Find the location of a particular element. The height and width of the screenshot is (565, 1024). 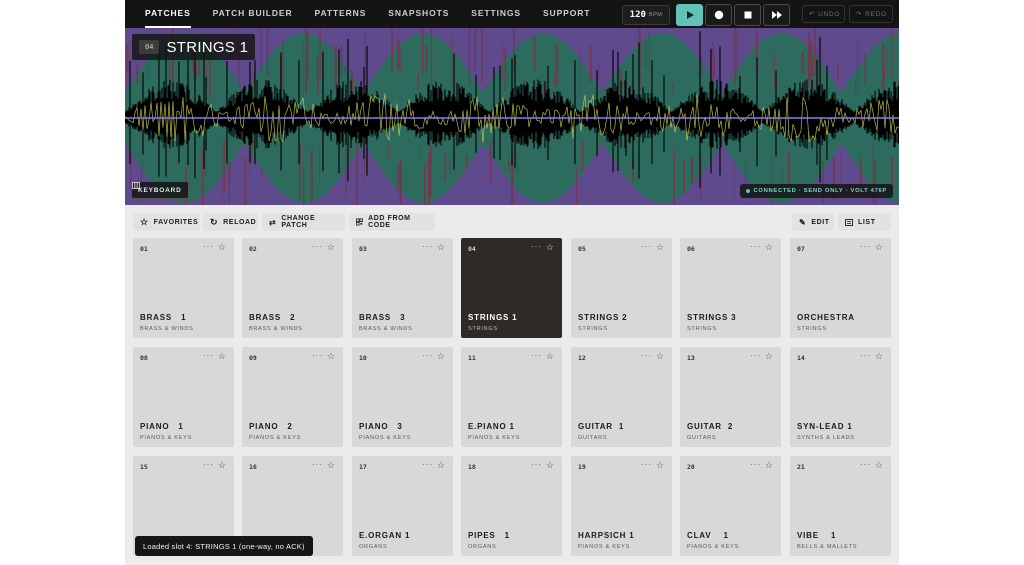

play-button is located at coordinates (689, 15).